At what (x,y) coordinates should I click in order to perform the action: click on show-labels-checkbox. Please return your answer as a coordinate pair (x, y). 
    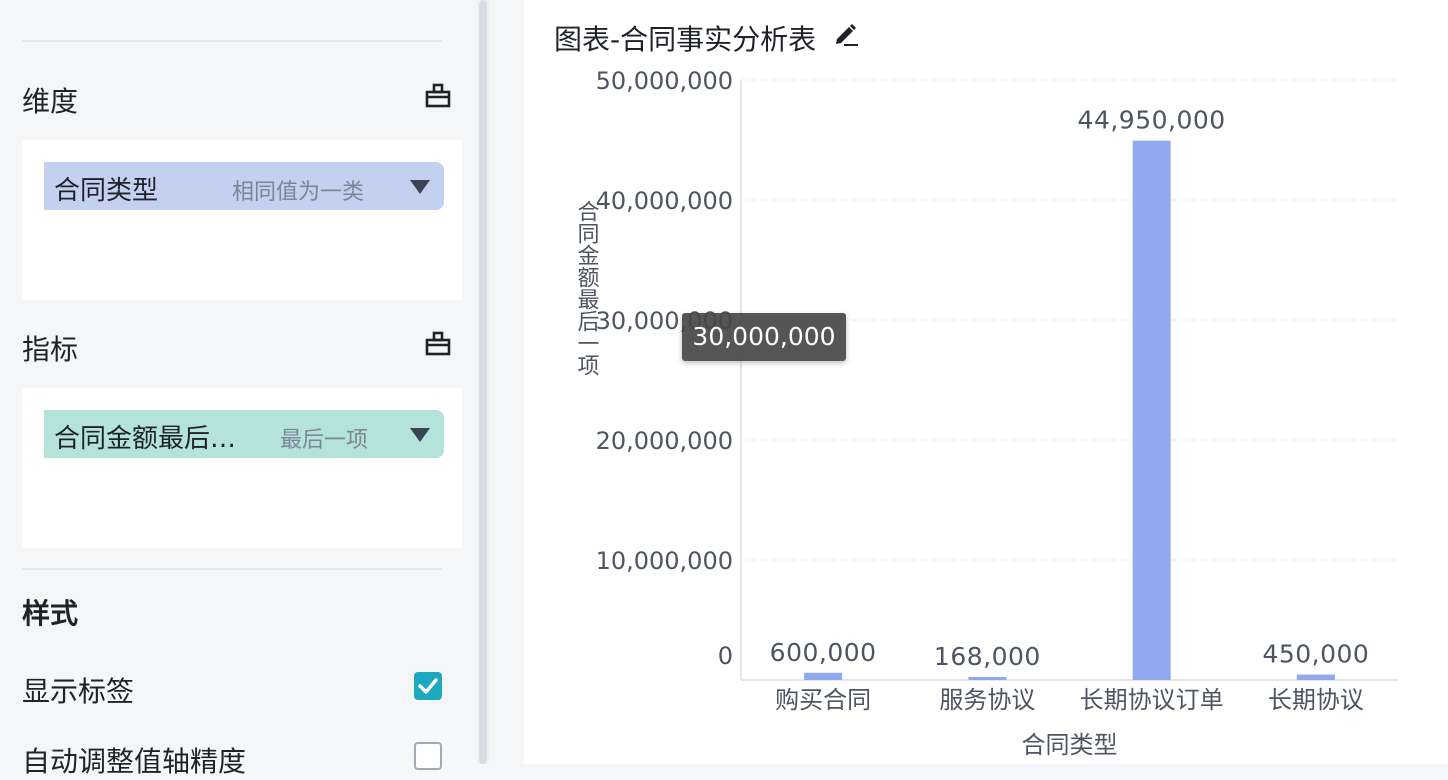
    Looking at the image, I should click on (428, 686).